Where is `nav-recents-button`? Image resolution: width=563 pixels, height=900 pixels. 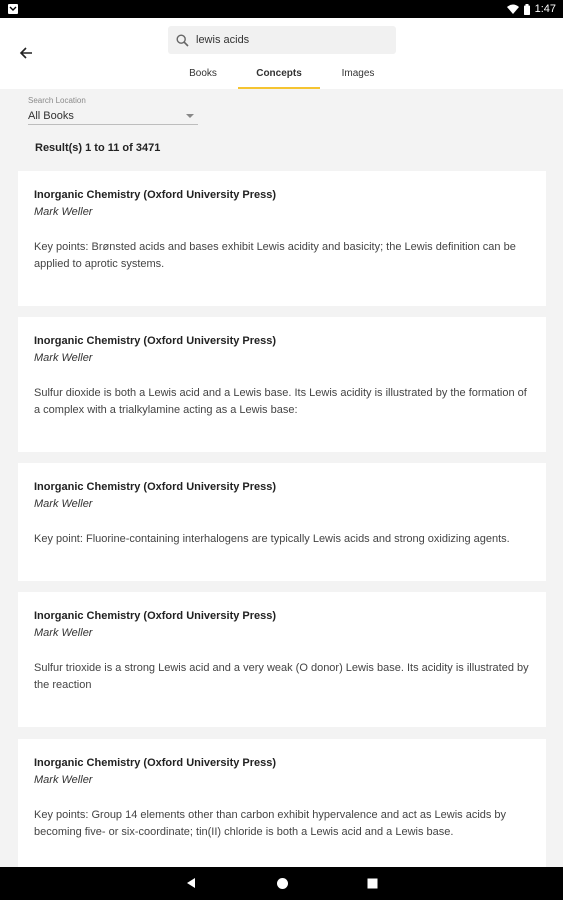 nav-recents-button is located at coordinates (372, 883).